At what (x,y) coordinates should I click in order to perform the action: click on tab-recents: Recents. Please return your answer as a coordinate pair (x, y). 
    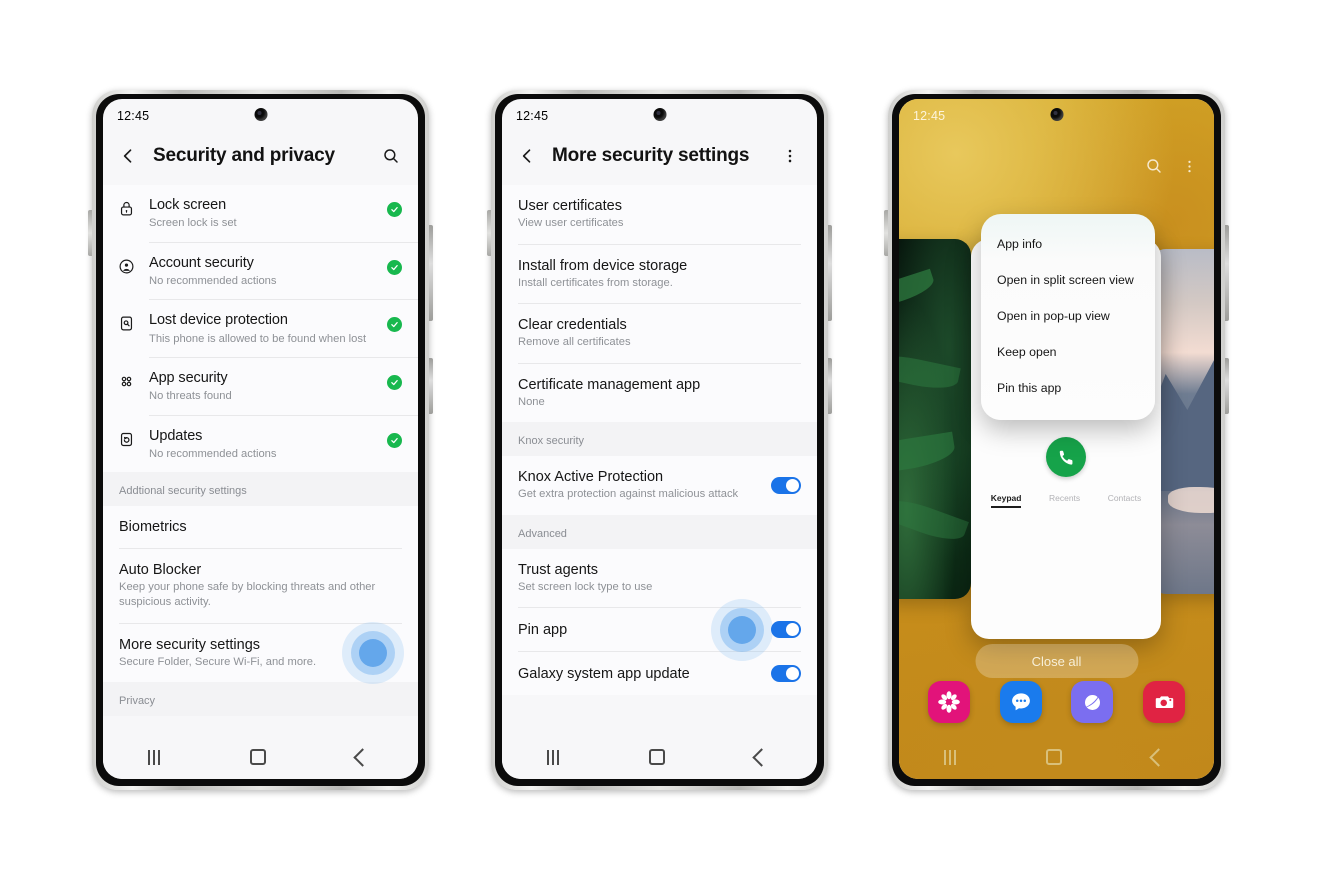
    Looking at the image, I should click on (1064, 500).